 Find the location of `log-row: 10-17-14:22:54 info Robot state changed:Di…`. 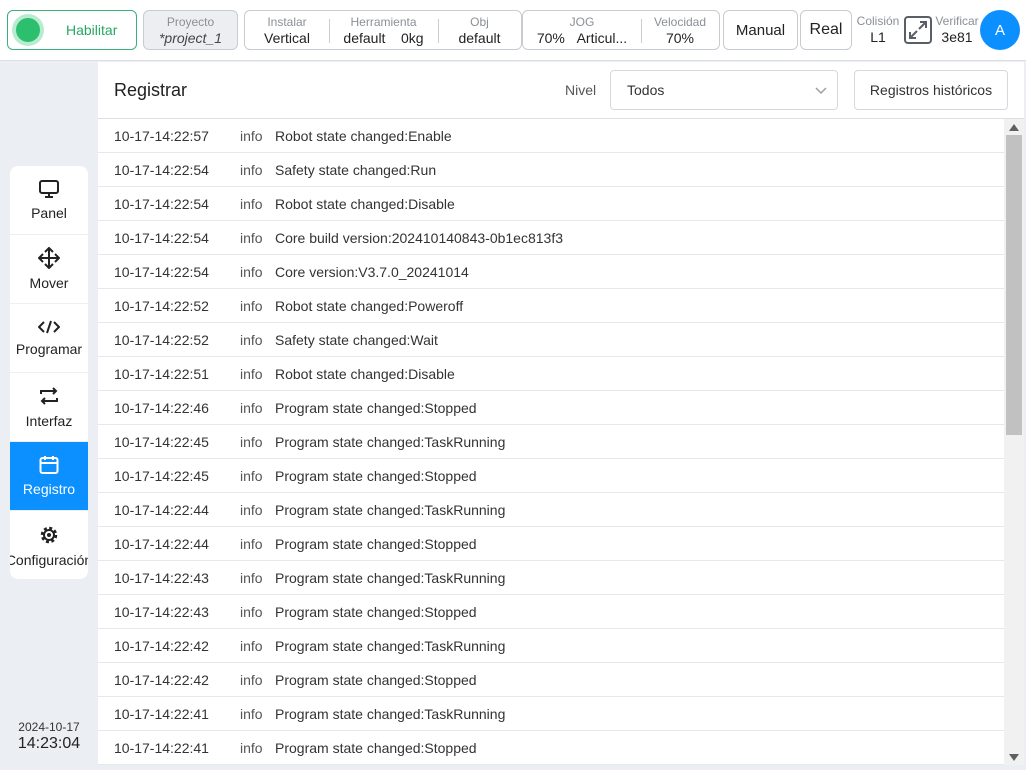

log-row: 10-17-14:22:54 info Robot state changed:Di… is located at coordinates (551, 204).